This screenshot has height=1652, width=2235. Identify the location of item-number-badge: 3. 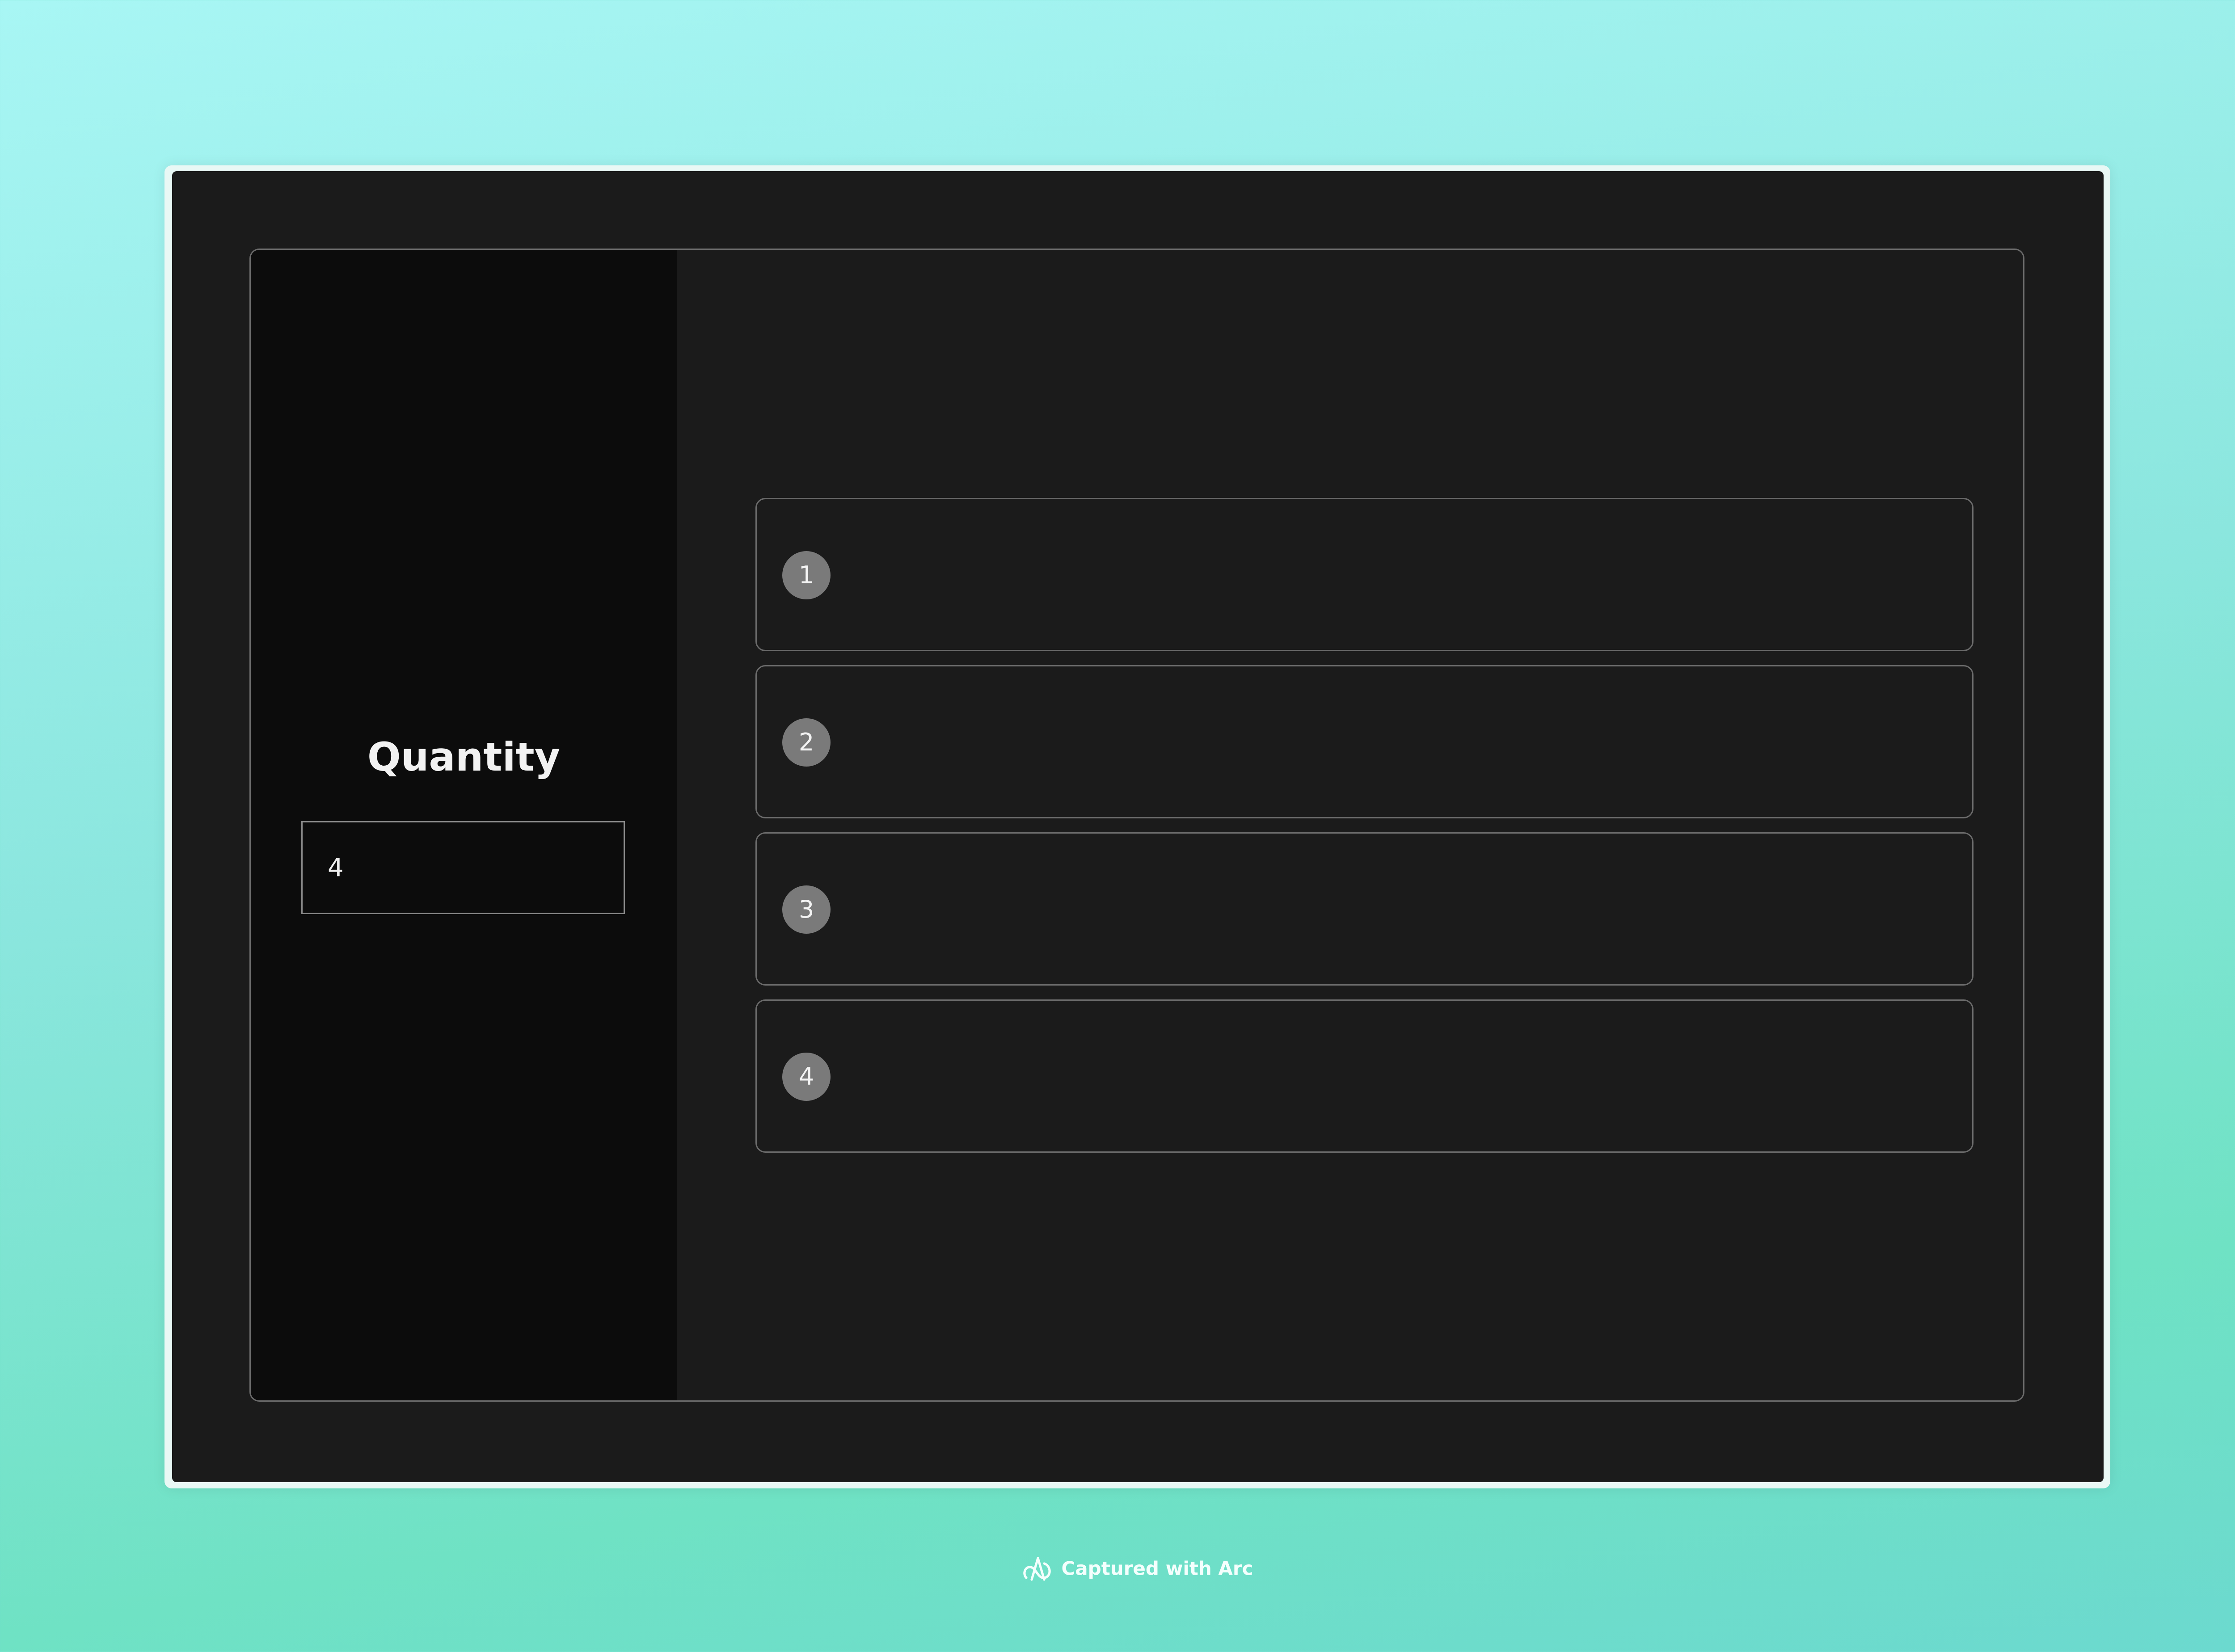
(807, 909).